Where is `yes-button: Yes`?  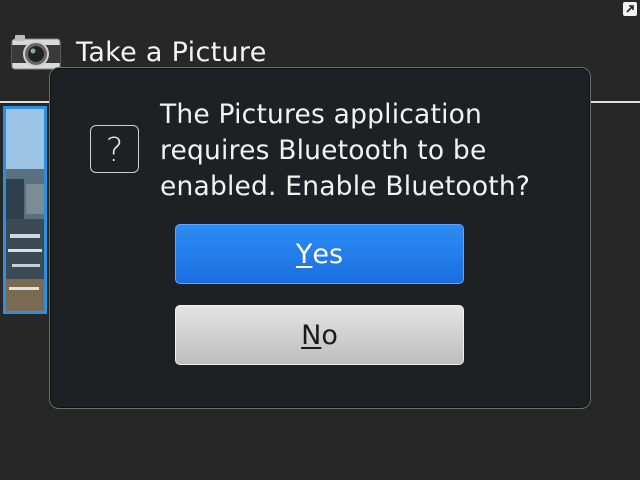
yes-button: Yes is located at coordinates (319, 254).